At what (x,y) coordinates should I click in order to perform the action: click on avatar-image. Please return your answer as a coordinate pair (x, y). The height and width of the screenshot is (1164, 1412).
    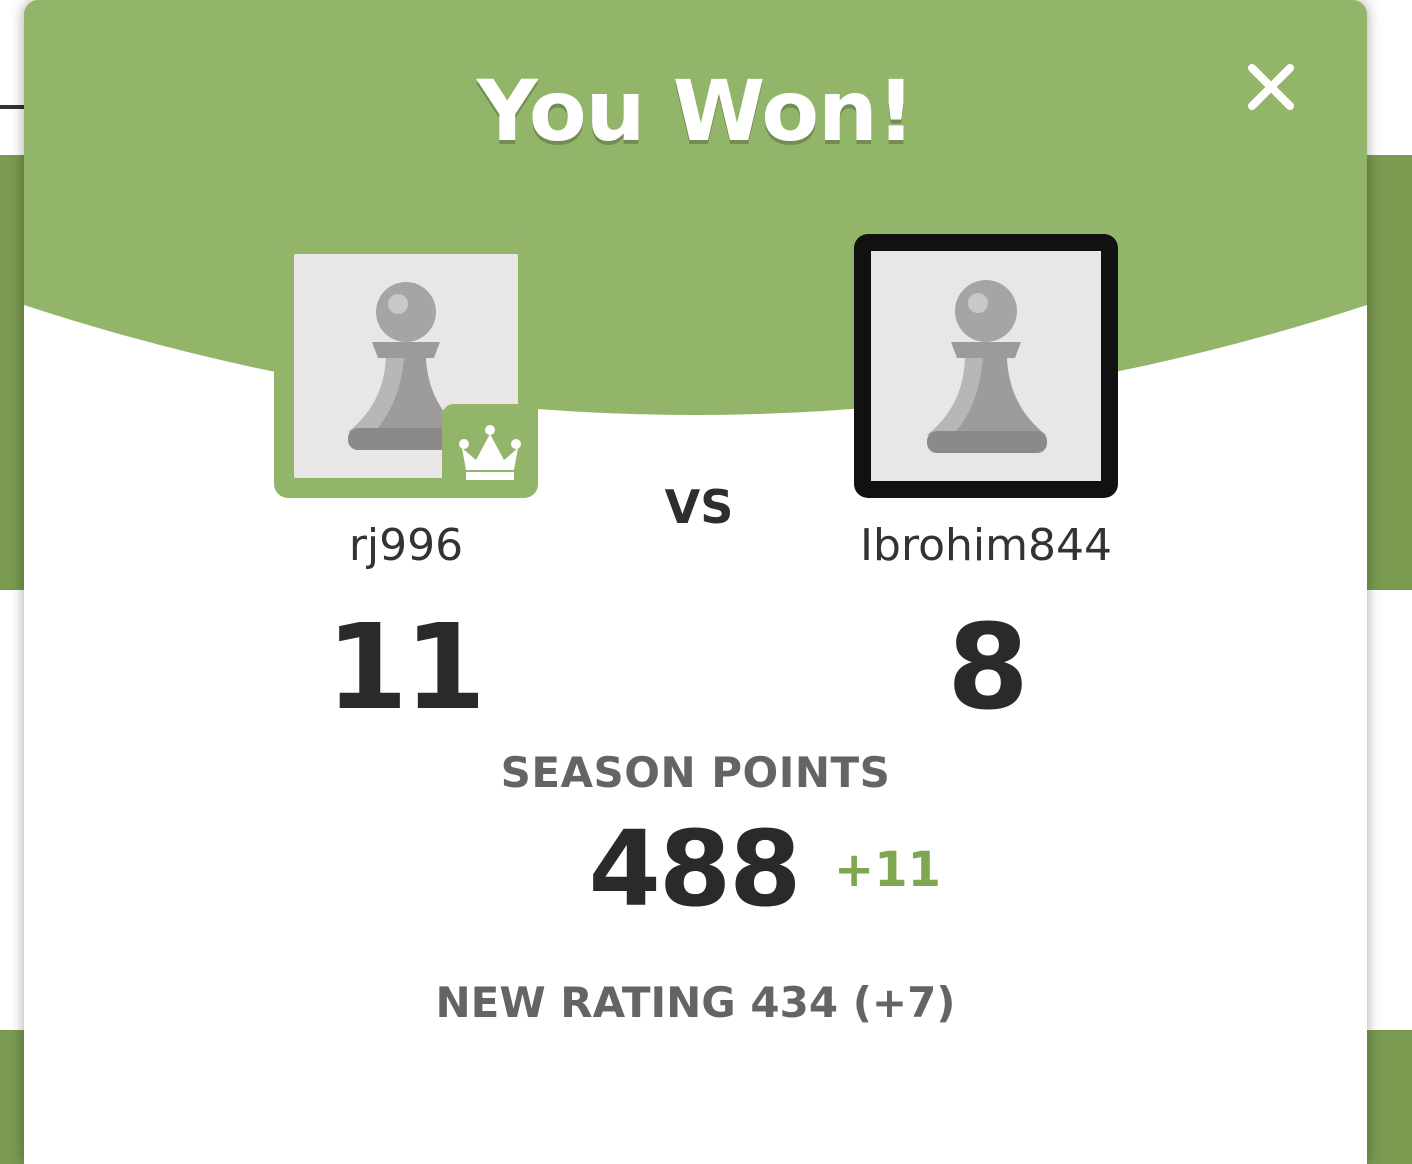
    Looking at the image, I should click on (986, 366).